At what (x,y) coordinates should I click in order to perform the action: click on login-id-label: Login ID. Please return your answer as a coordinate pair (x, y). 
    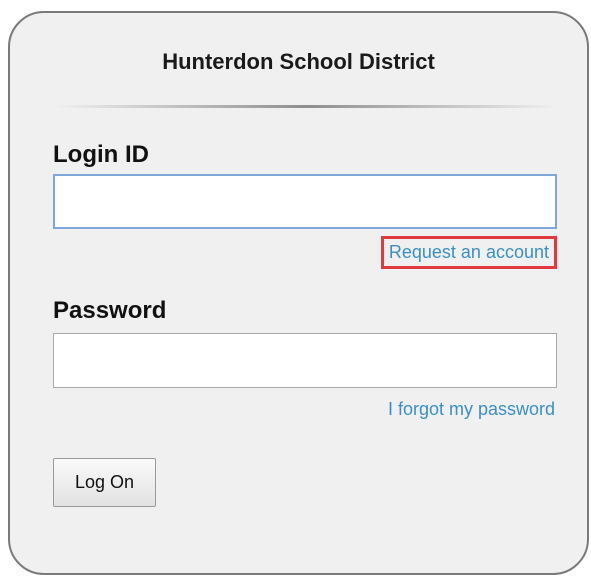
    Looking at the image, I should click on (101, 154).